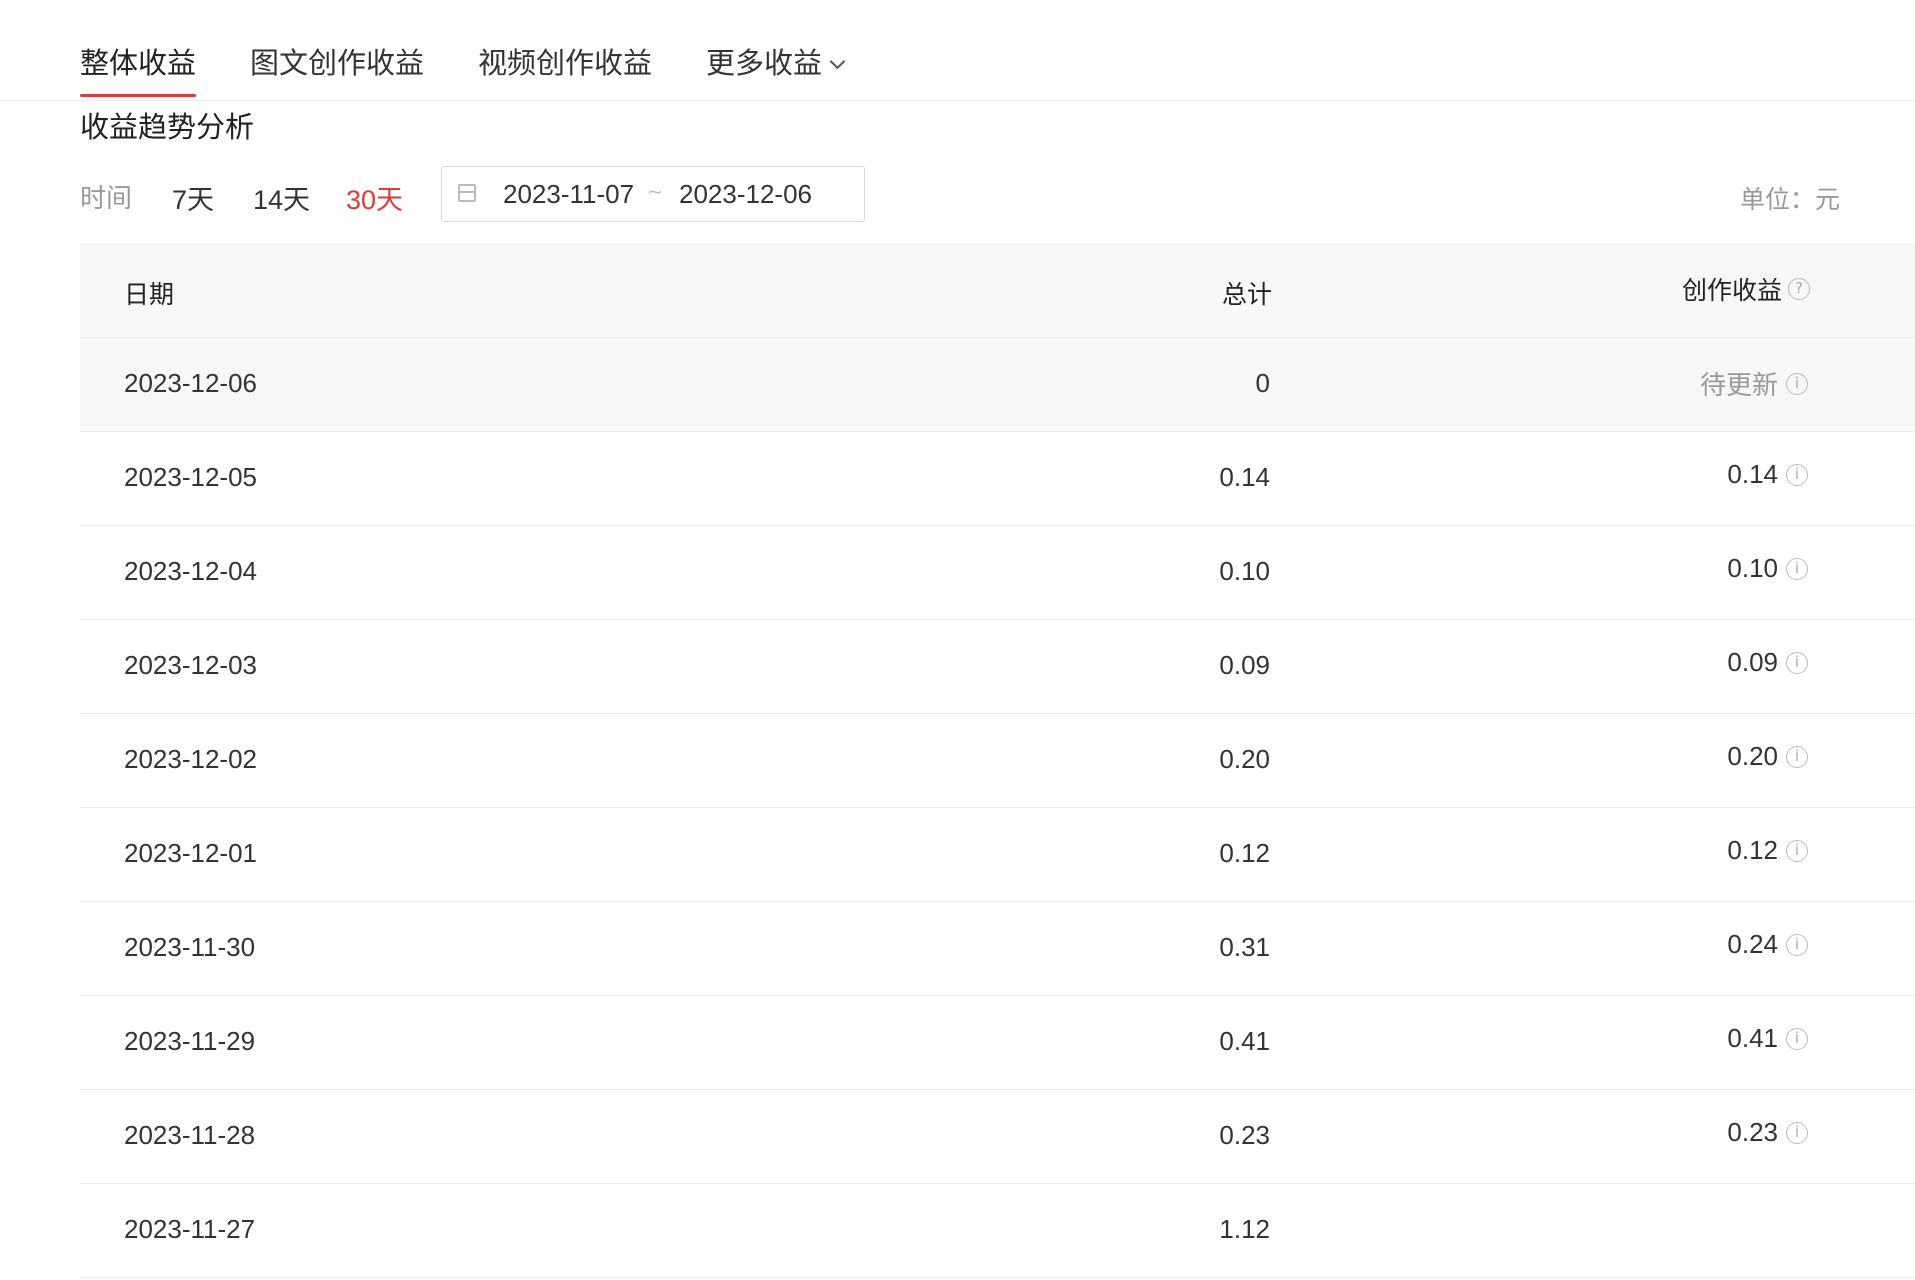 The width and height of the screenshot is (1915, 1280). What do you see at coordinates (1752, 944) in the screenshot?
I see `cell-creation-value: 0.24` at bounding box center [1752, 944].